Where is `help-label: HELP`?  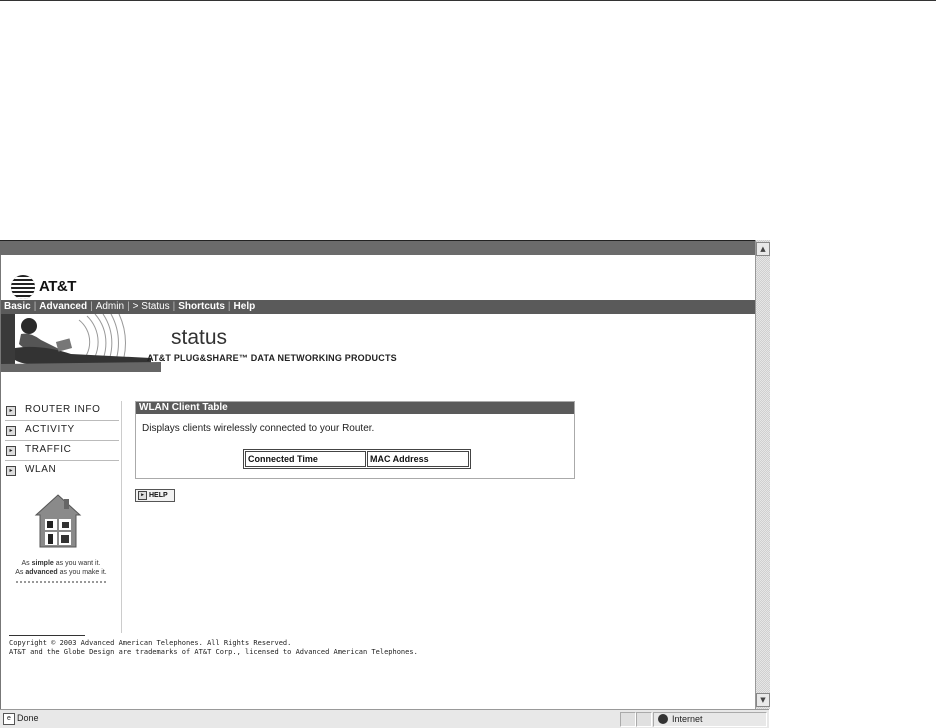 help-label: HELP is located at coordinates (158, 495).